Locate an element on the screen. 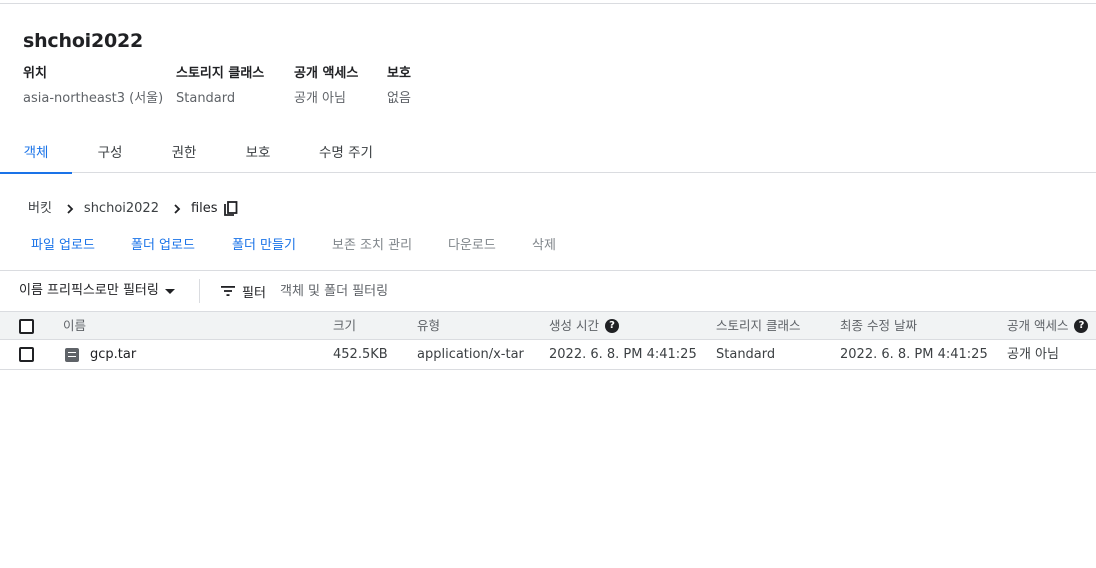  prefix-filter-label: 이름 프리픽스로만 필터링 is located at coordinates (89, 290).